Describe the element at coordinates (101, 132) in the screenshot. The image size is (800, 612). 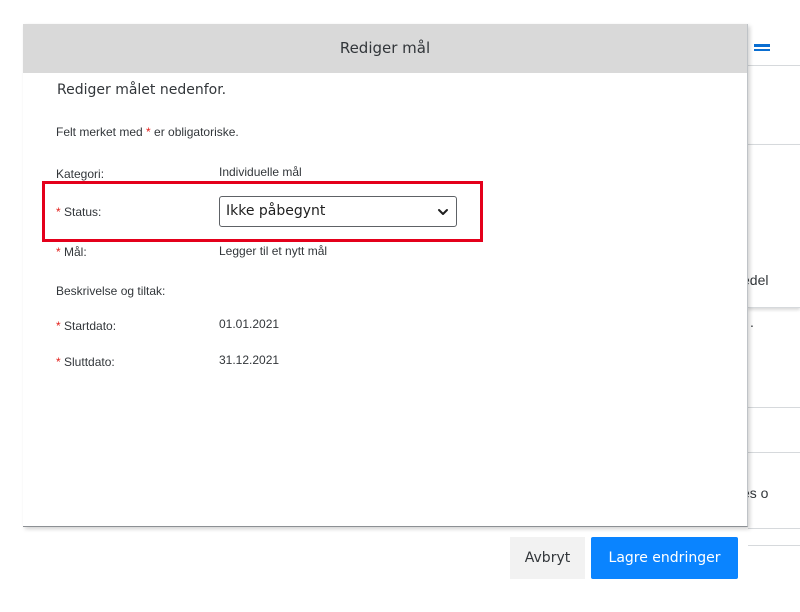
I see `required-hint-text: Felt merket med` at that location.